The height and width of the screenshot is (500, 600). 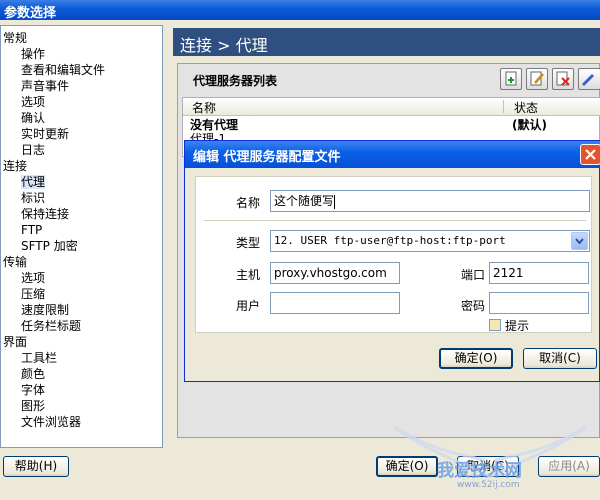 I want to click on cancel-button: 取消(C), so click(x=488, y=466).